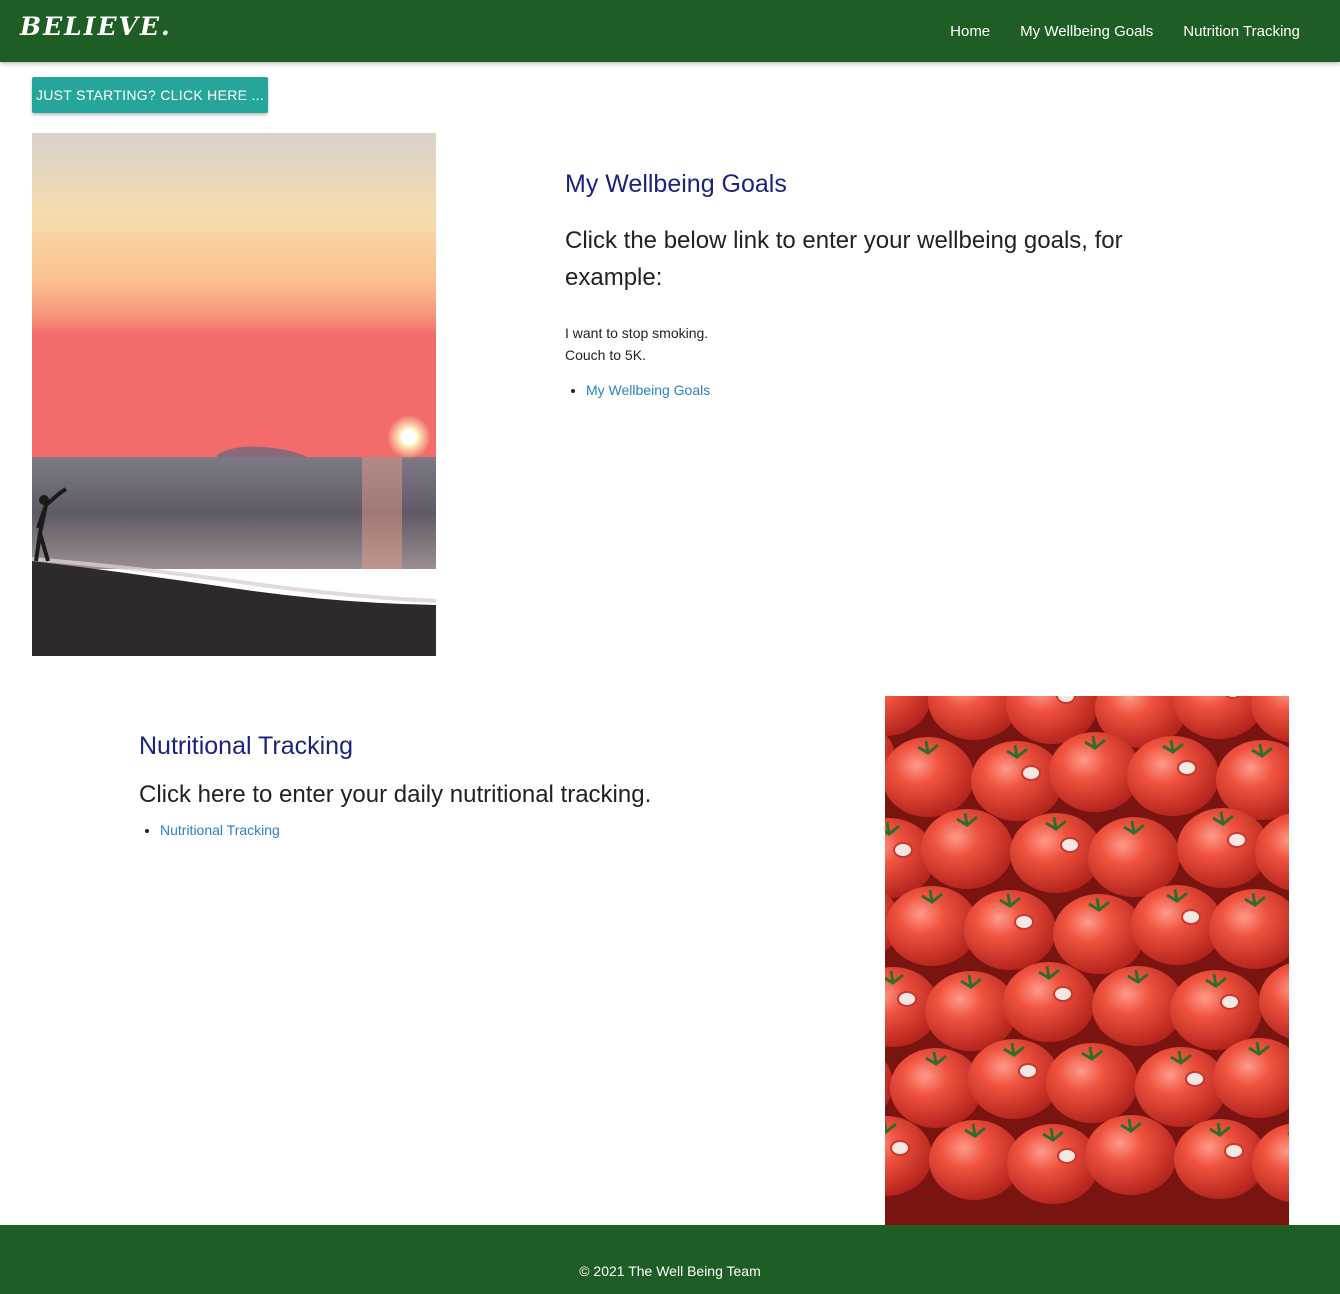  Describe the element at coordinates (605, 355) in the screenshot. I see `goal-example: Couch to 5K.` at that location.